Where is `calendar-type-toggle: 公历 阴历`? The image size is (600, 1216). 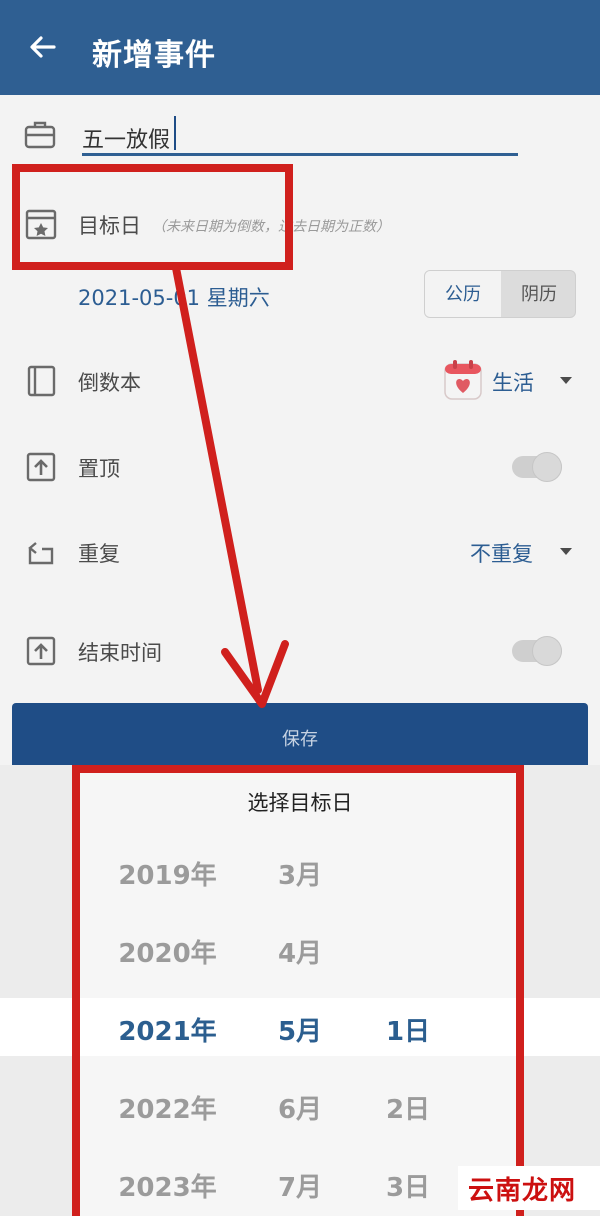 calendar-type-toggle: 公历 阴历 is located at coordinates (500, 294).